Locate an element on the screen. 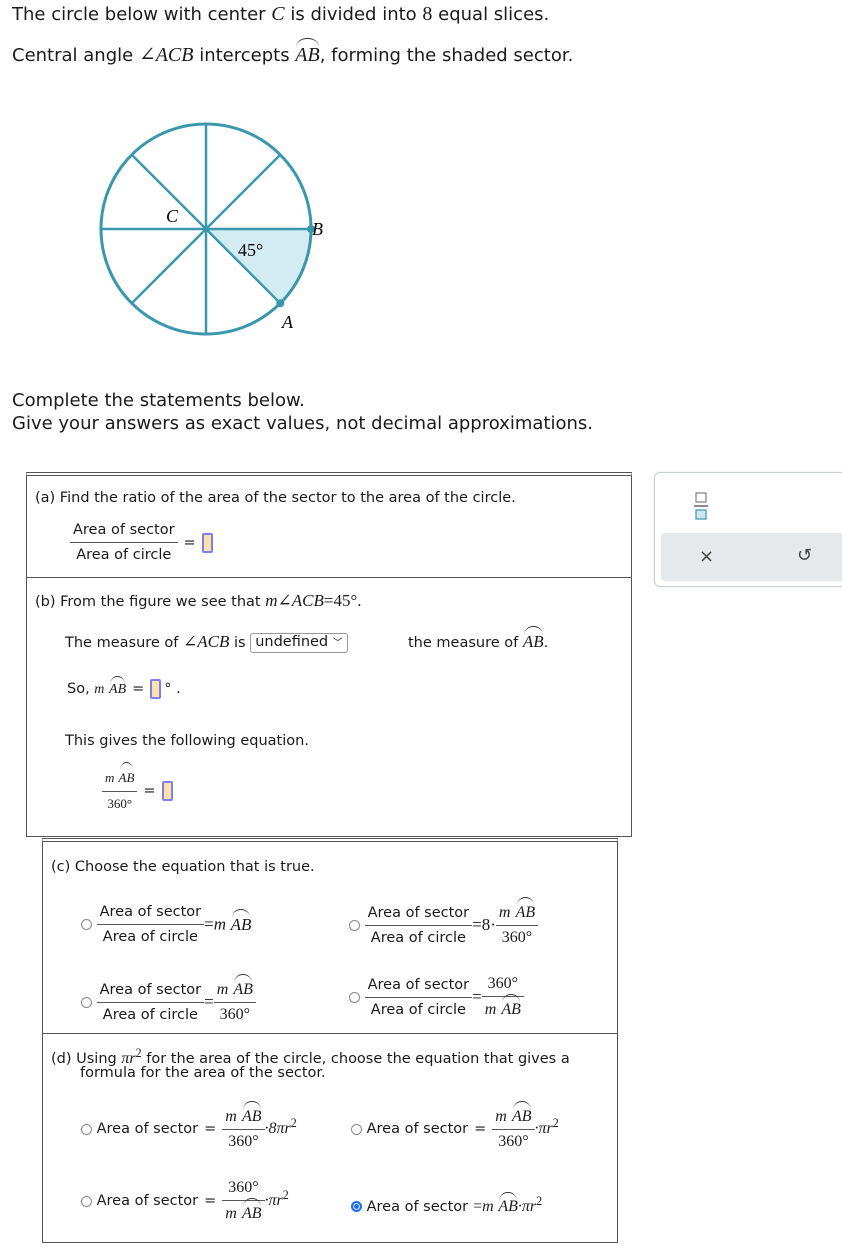  option-c3: Area of sector Area of circle = m AB 360° is located at coordinates (168, 999).